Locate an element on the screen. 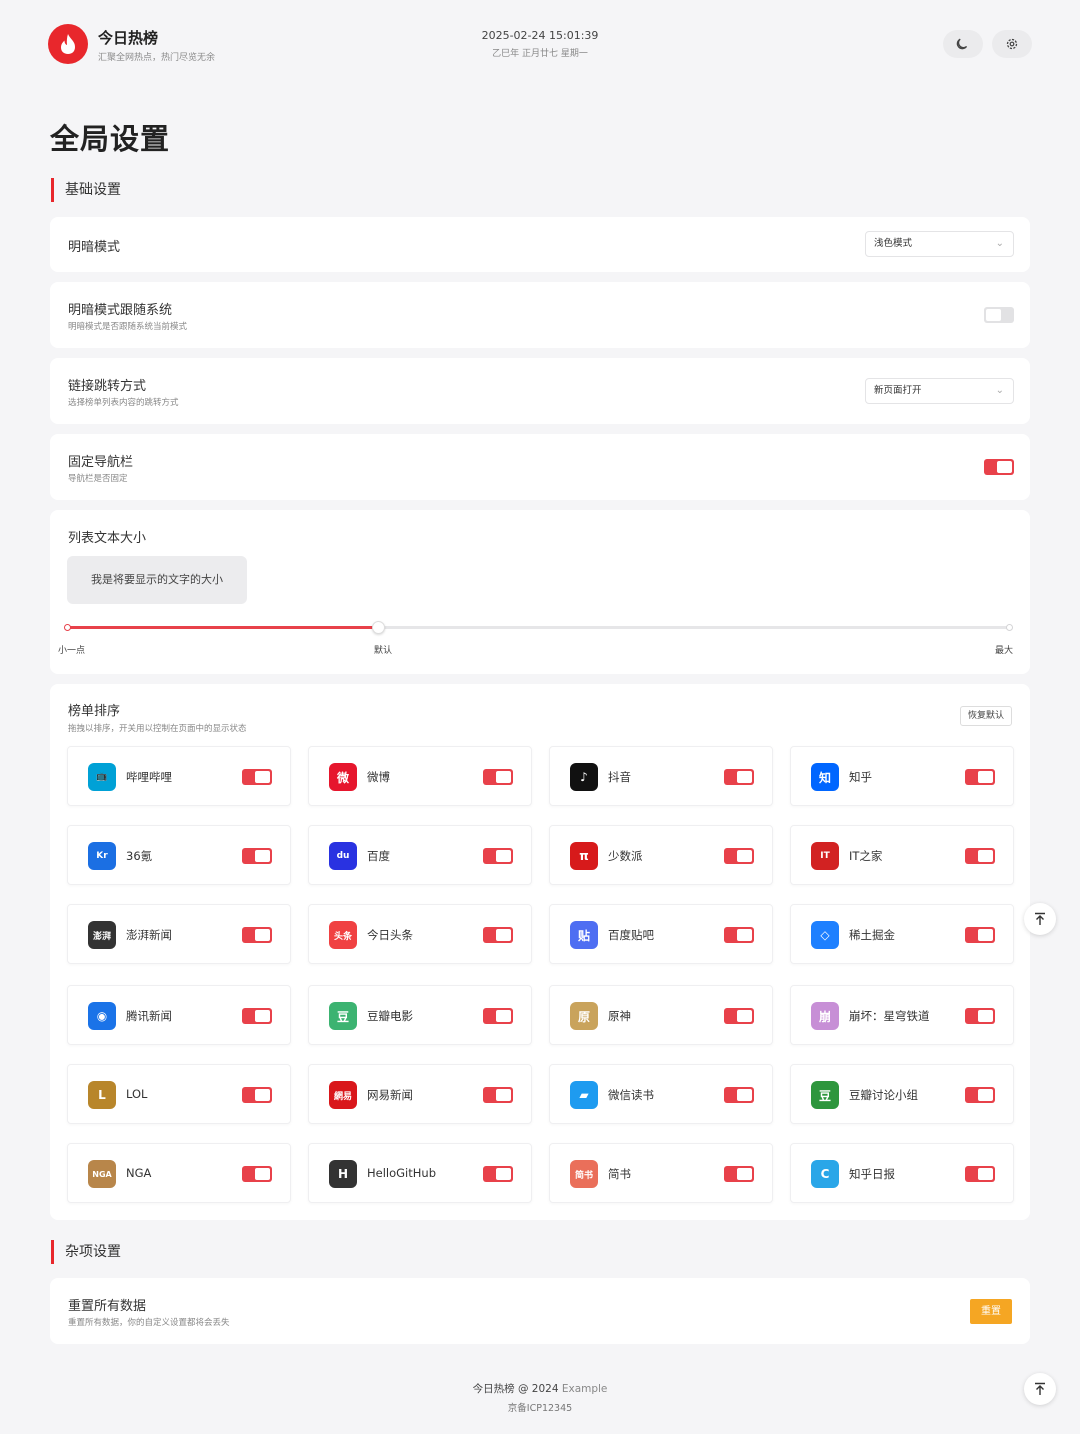 This screenshot has width=1080, height=1434. sort-item-name: NGA is located at coordinates (139, 1173).